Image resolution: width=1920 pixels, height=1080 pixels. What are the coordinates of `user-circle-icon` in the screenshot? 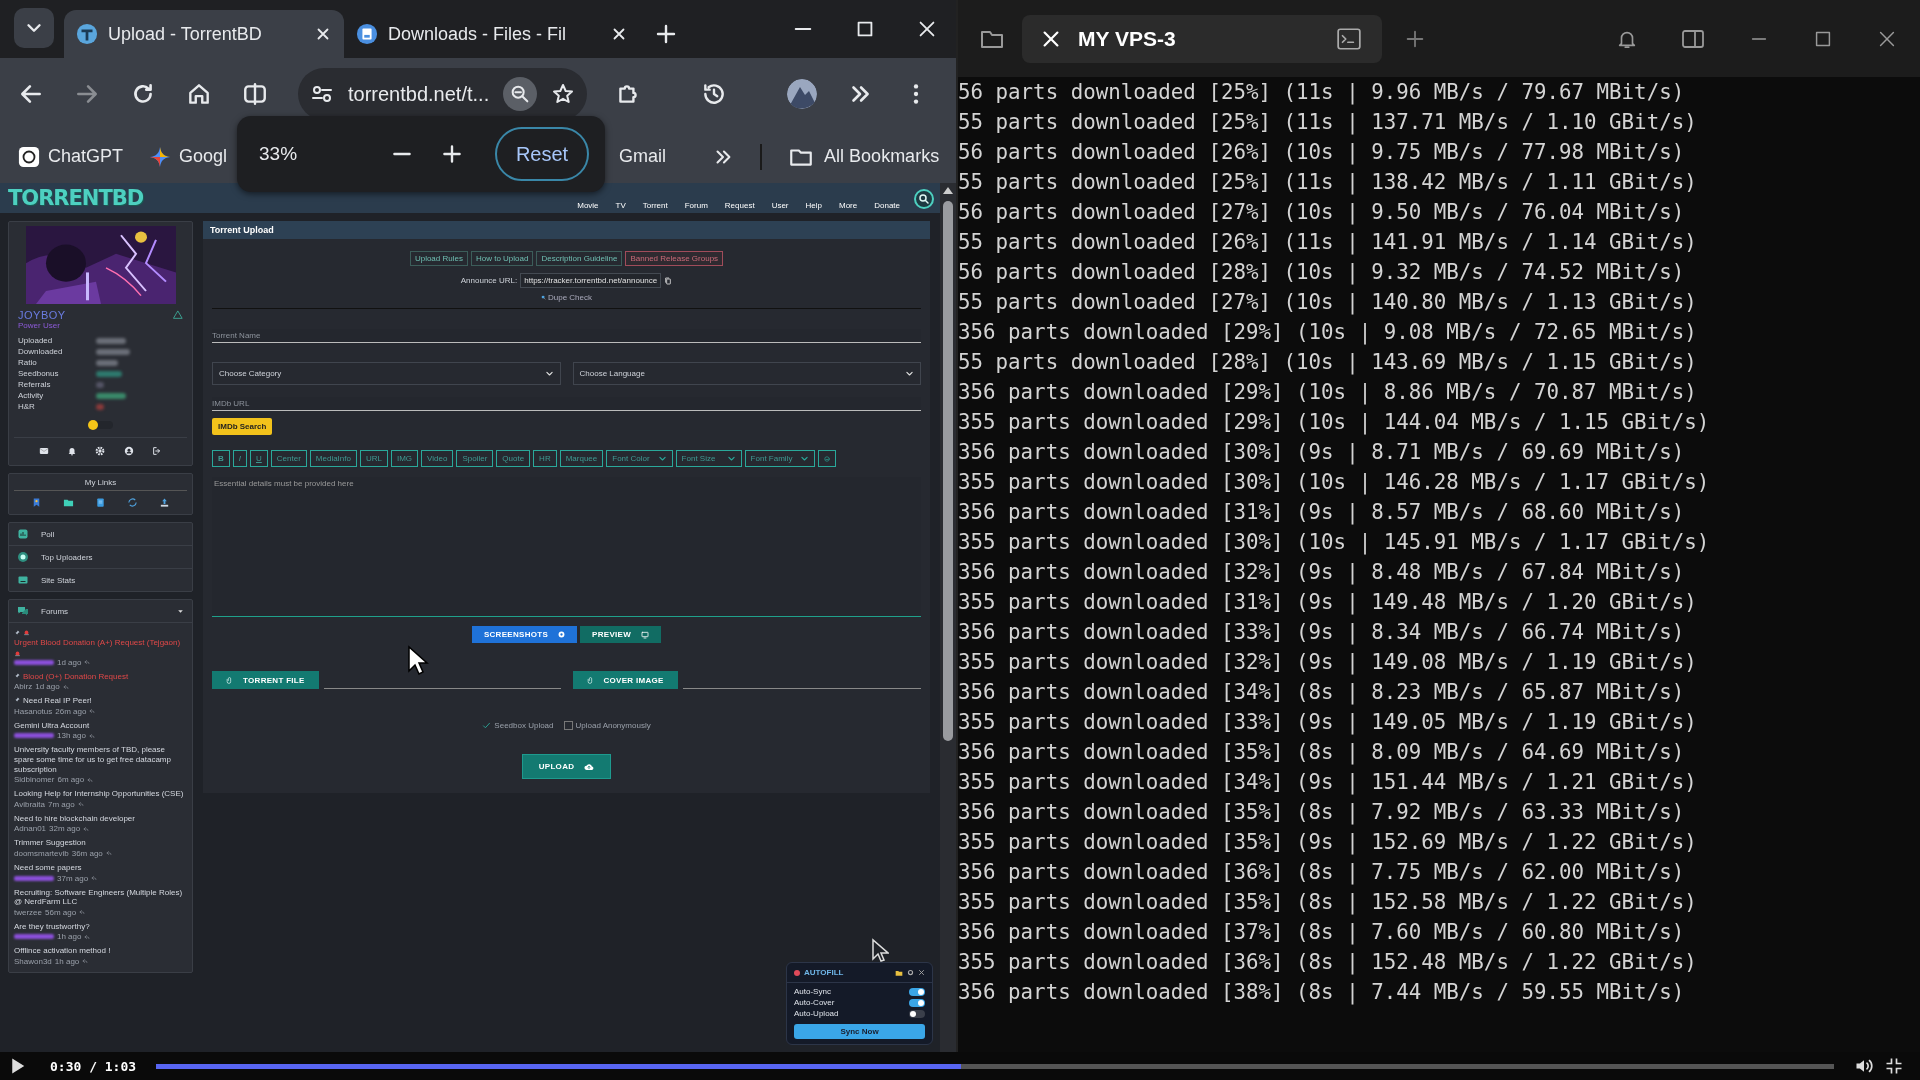 It's located at (128, 451).